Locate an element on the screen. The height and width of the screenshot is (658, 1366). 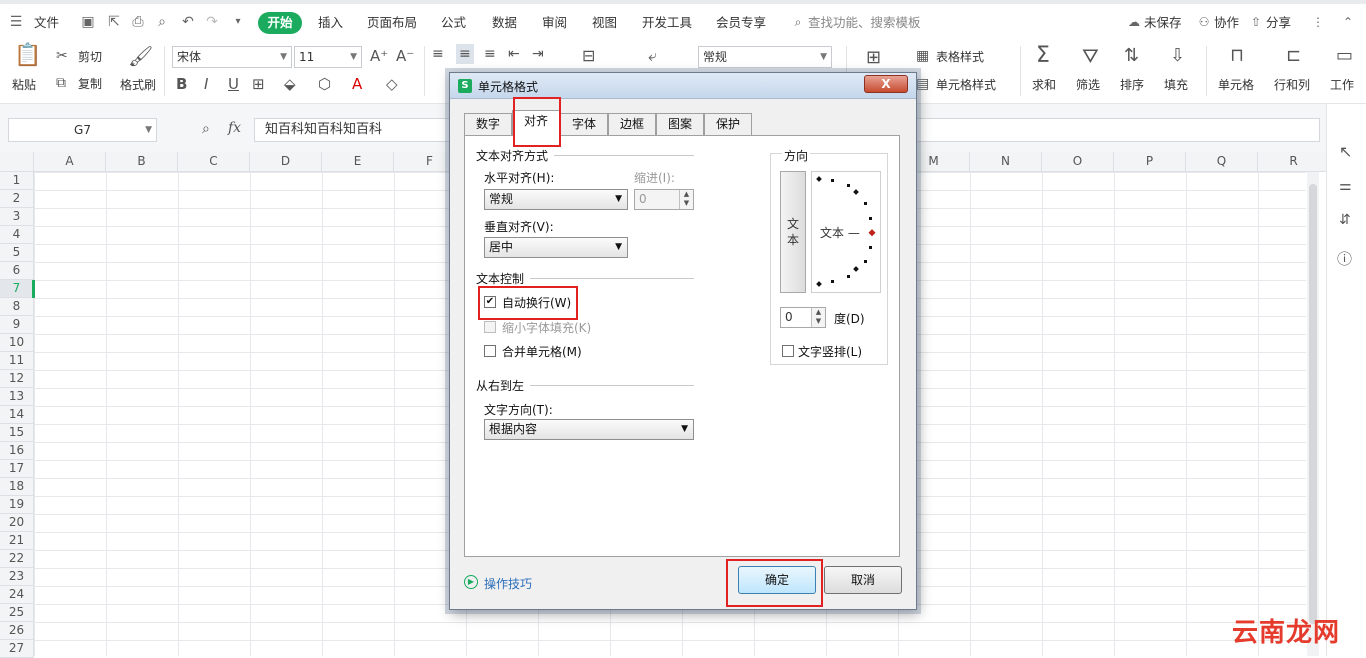
merge-cells-label: 合并单元格(M) is located at coordinates (542, 351).